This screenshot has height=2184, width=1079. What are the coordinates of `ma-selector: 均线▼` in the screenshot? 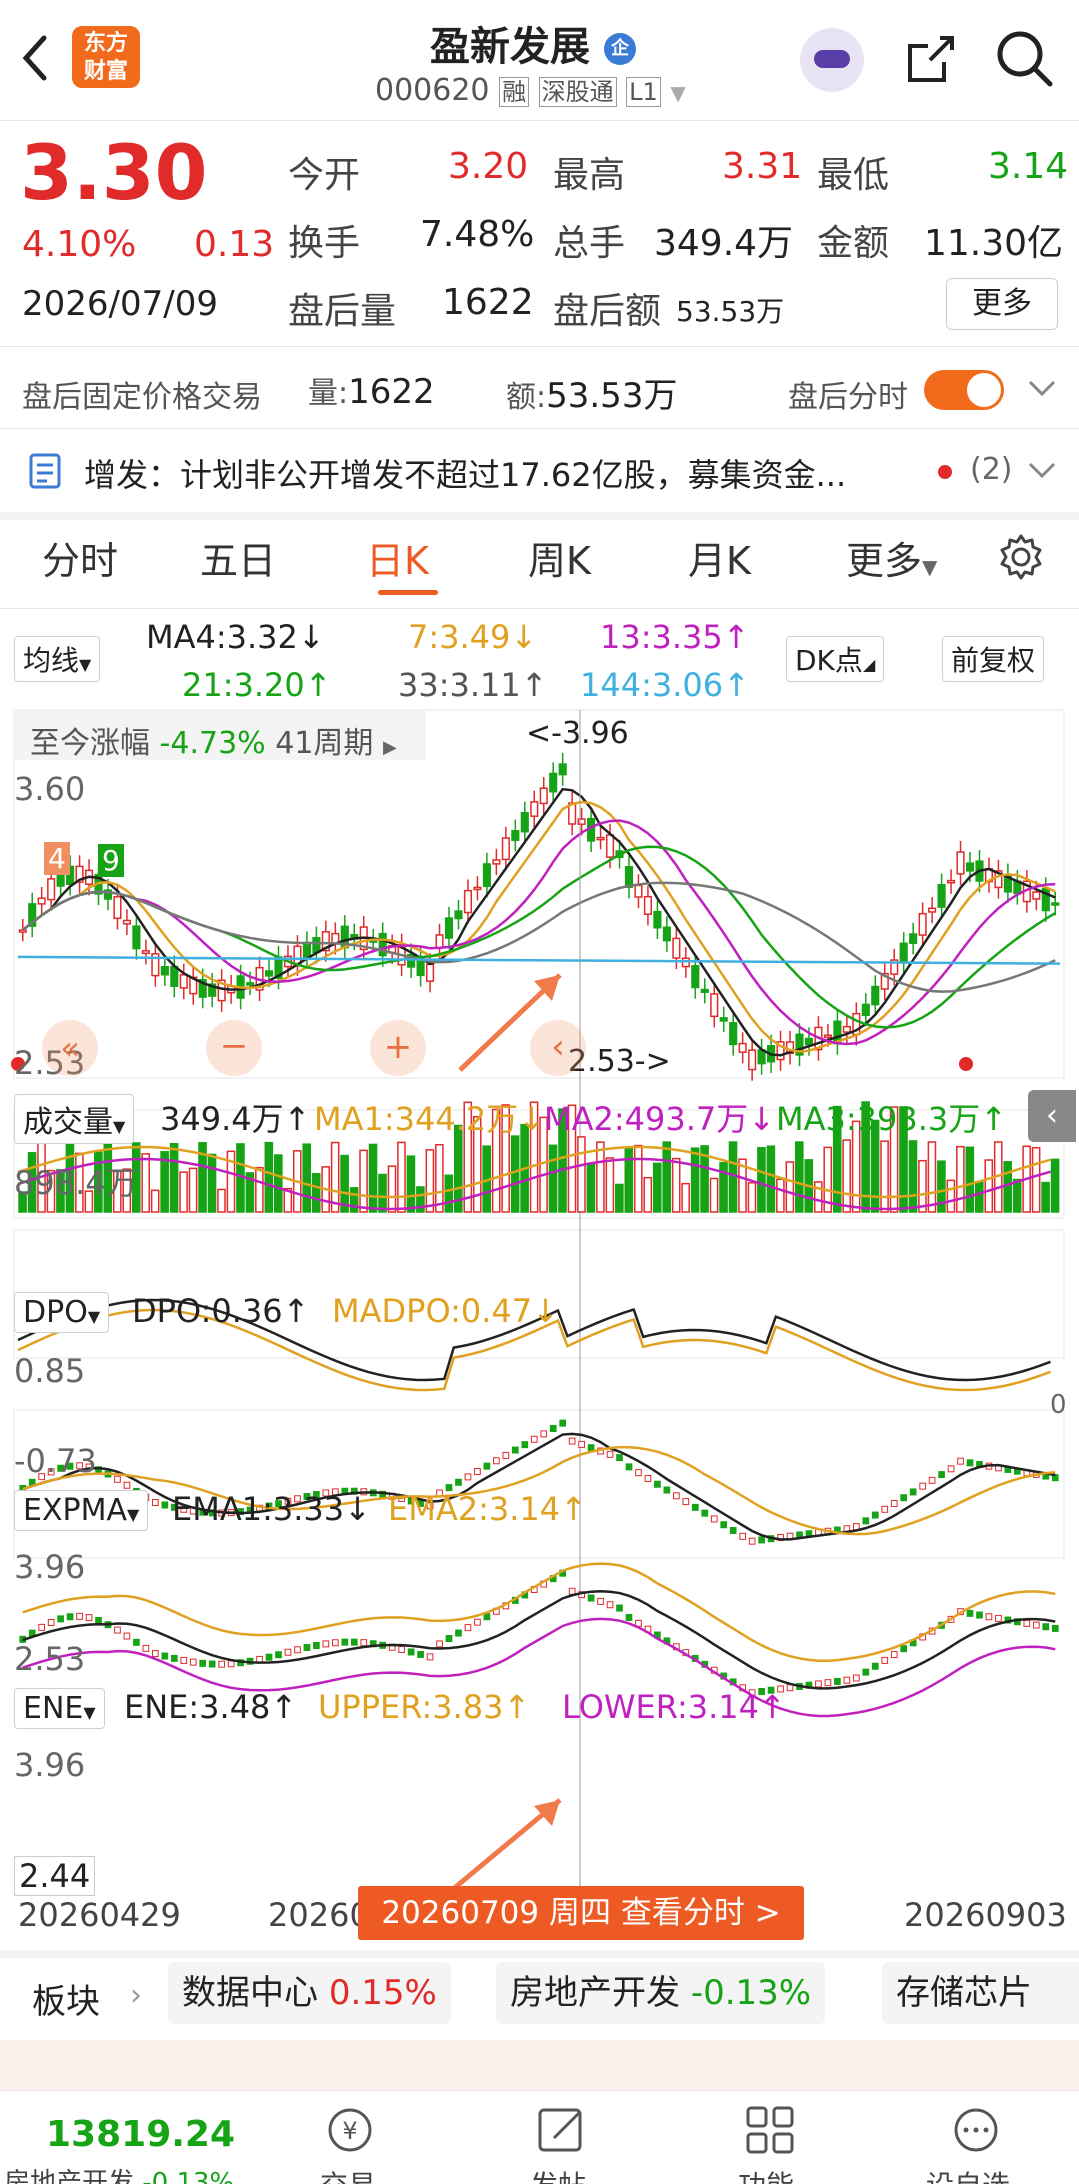 It's located at (57, 659).